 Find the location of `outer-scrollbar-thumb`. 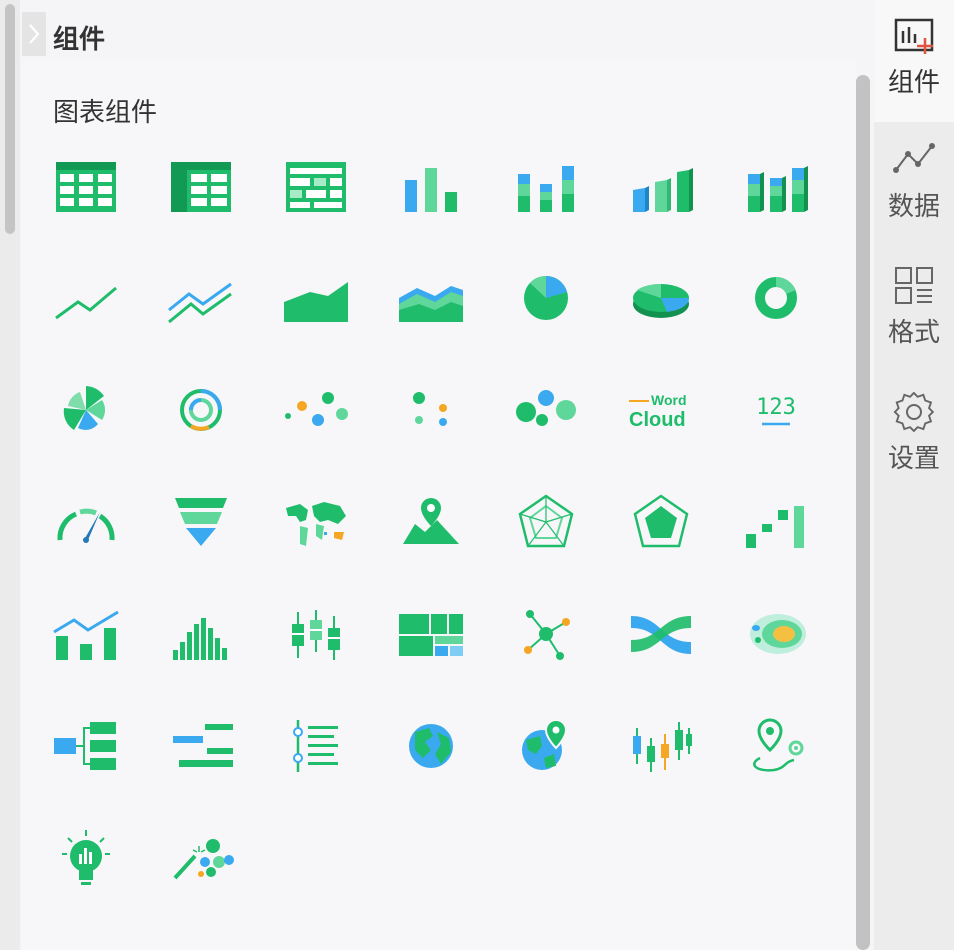

outer-scrollbar-thumb is located at coordinates (10, 119).